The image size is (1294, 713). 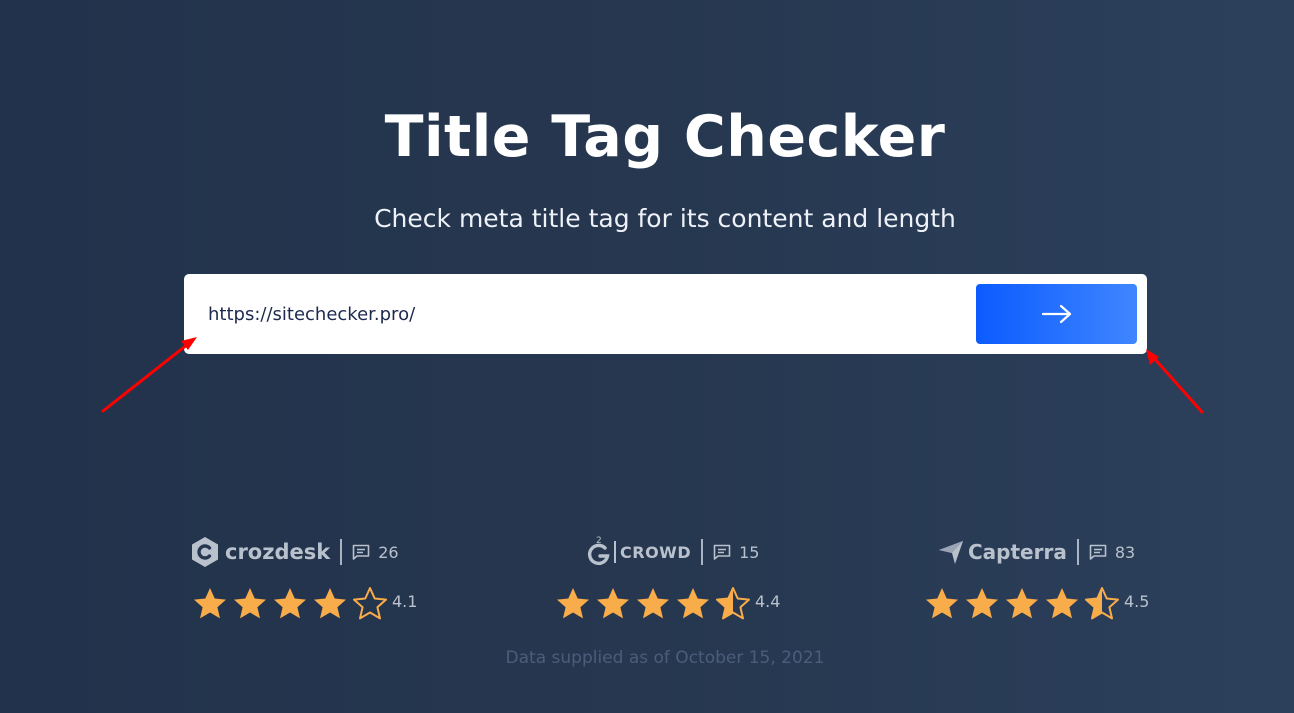 I want to click on rating-value: 4.1, so click(x=405, y=601).